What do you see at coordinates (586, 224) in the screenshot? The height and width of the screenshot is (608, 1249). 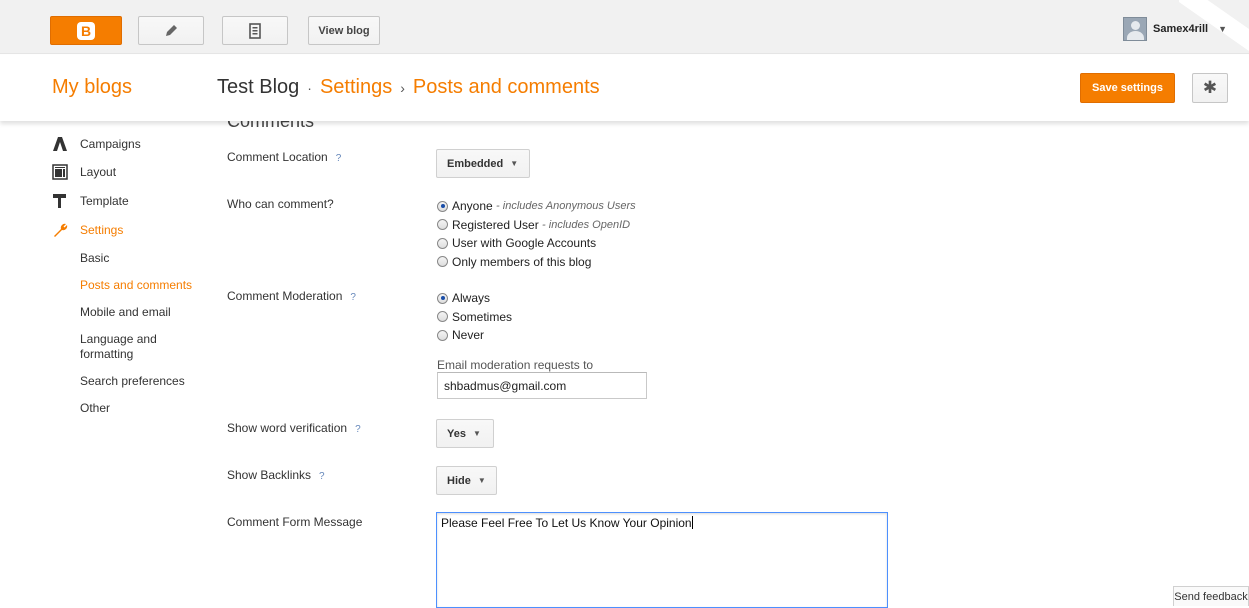 I see `radio-note: - includes OpenID` at bounding box center [586, 224].